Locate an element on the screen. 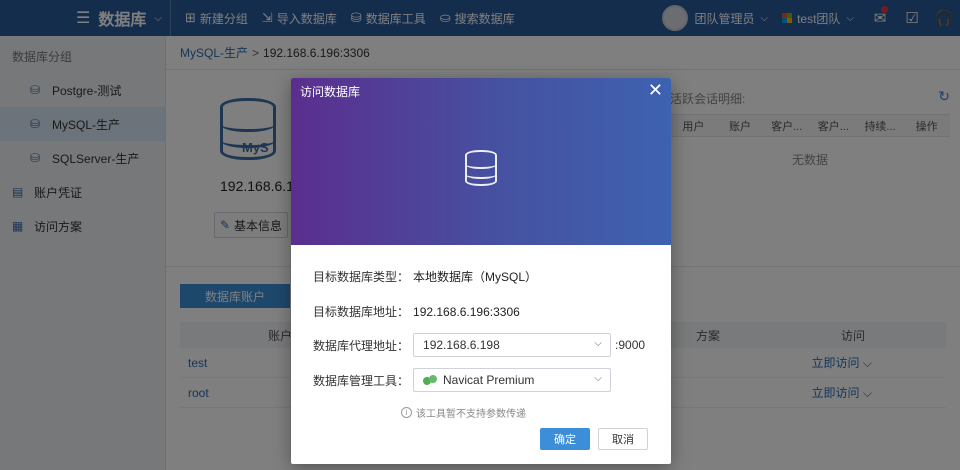 The image size is (960, 470). proxy-address-value: 192.168.6.198 is located at coordinates (461, 345).